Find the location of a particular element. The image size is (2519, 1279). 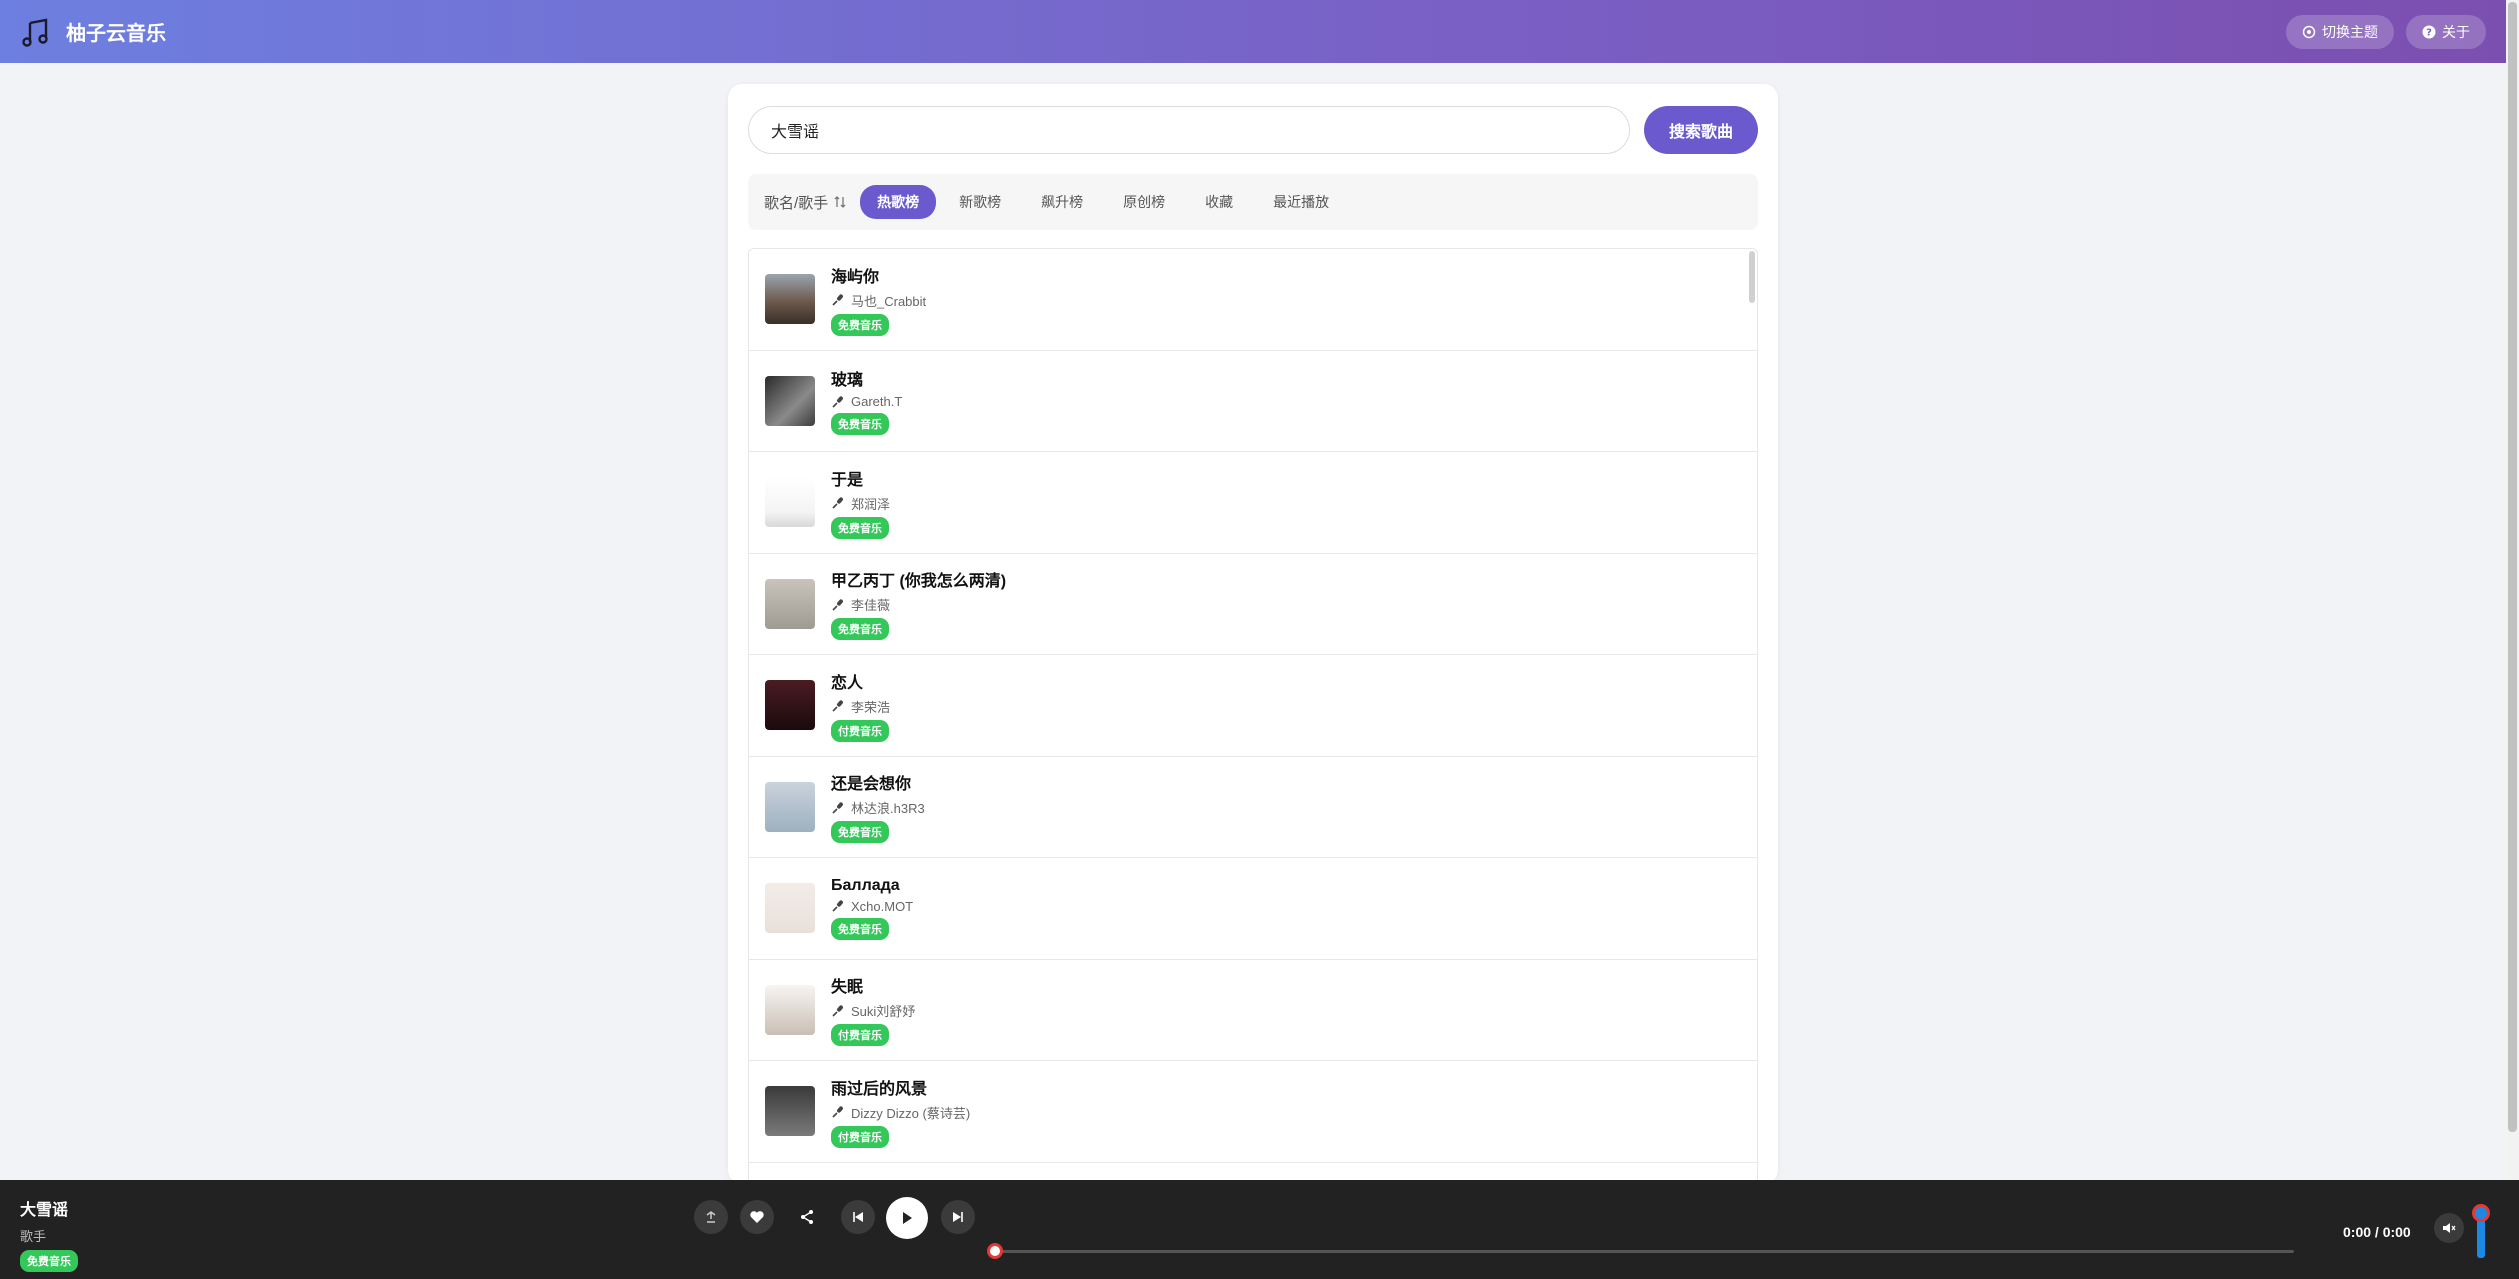

theme-toggle-button: 切换主题 is located at coordinates (2340, 31).